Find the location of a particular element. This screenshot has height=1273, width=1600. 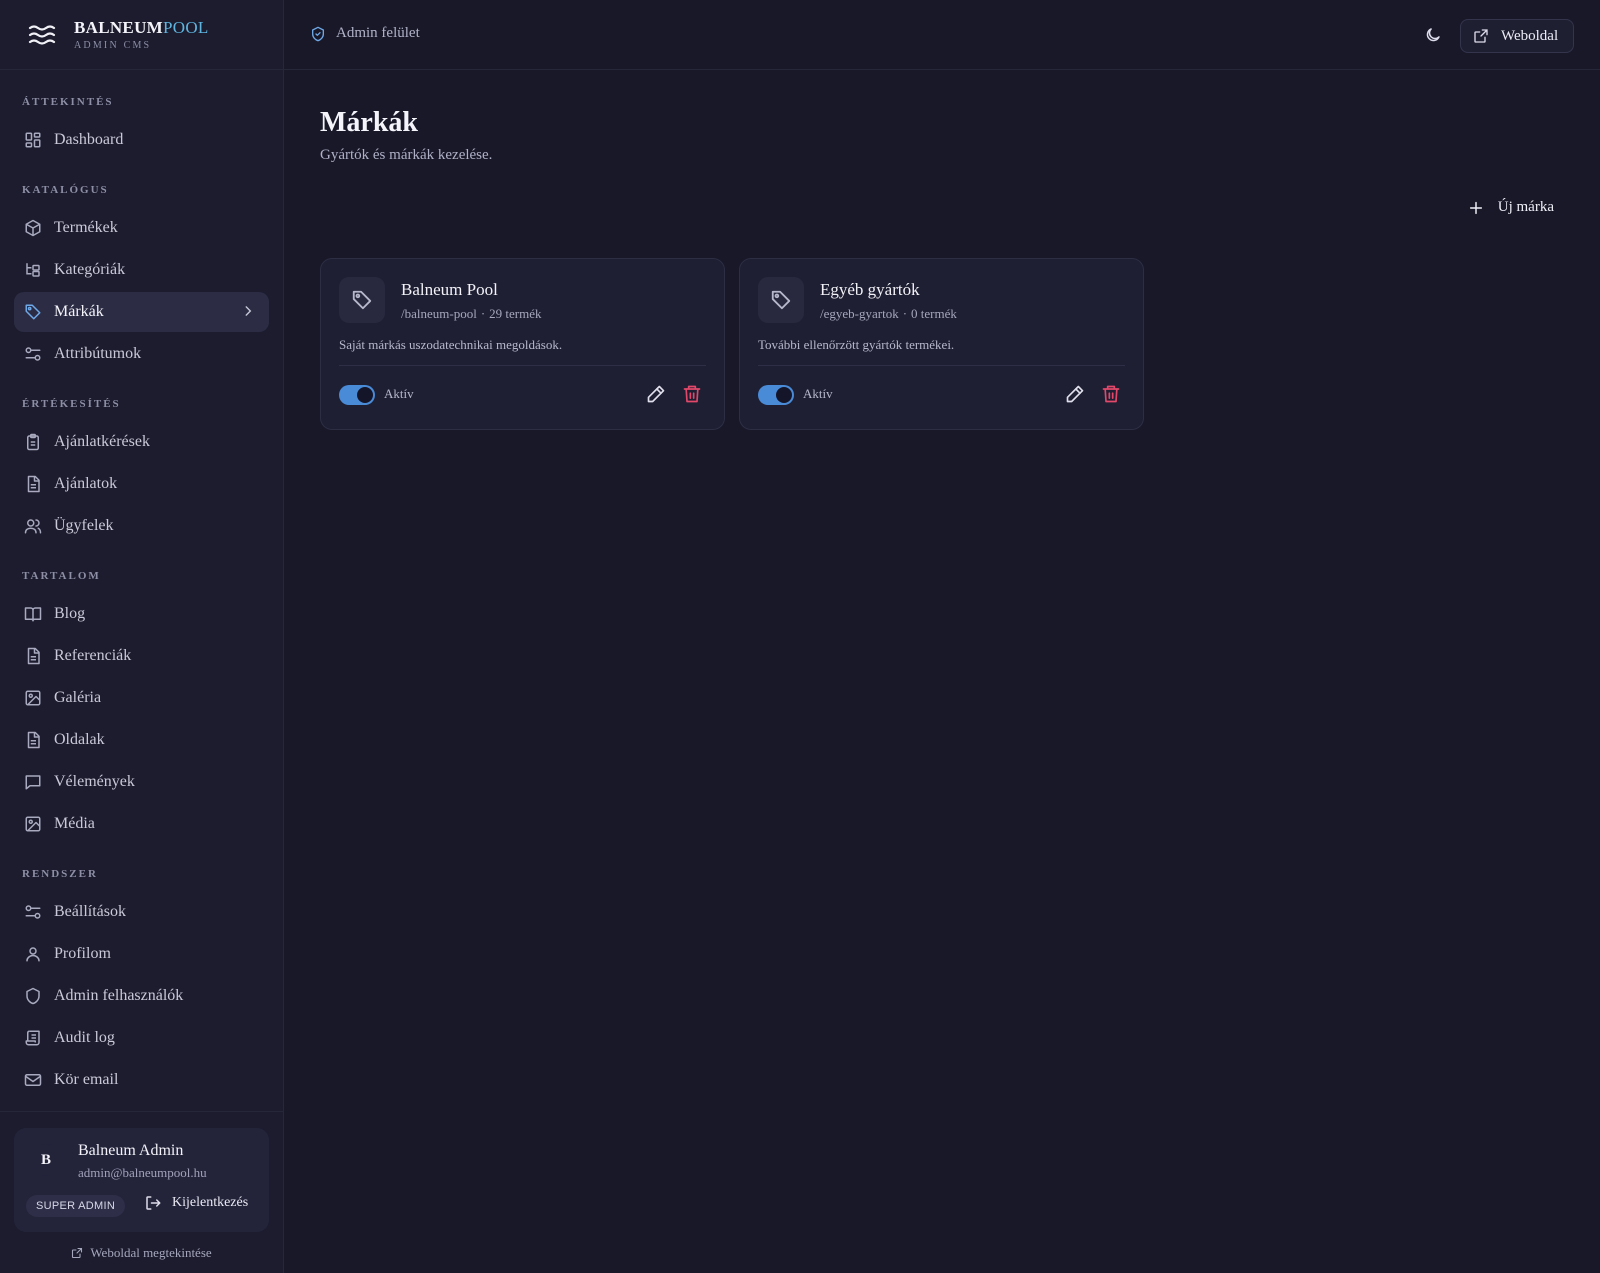

scroll-icon is located at coordinates (32, 1038).